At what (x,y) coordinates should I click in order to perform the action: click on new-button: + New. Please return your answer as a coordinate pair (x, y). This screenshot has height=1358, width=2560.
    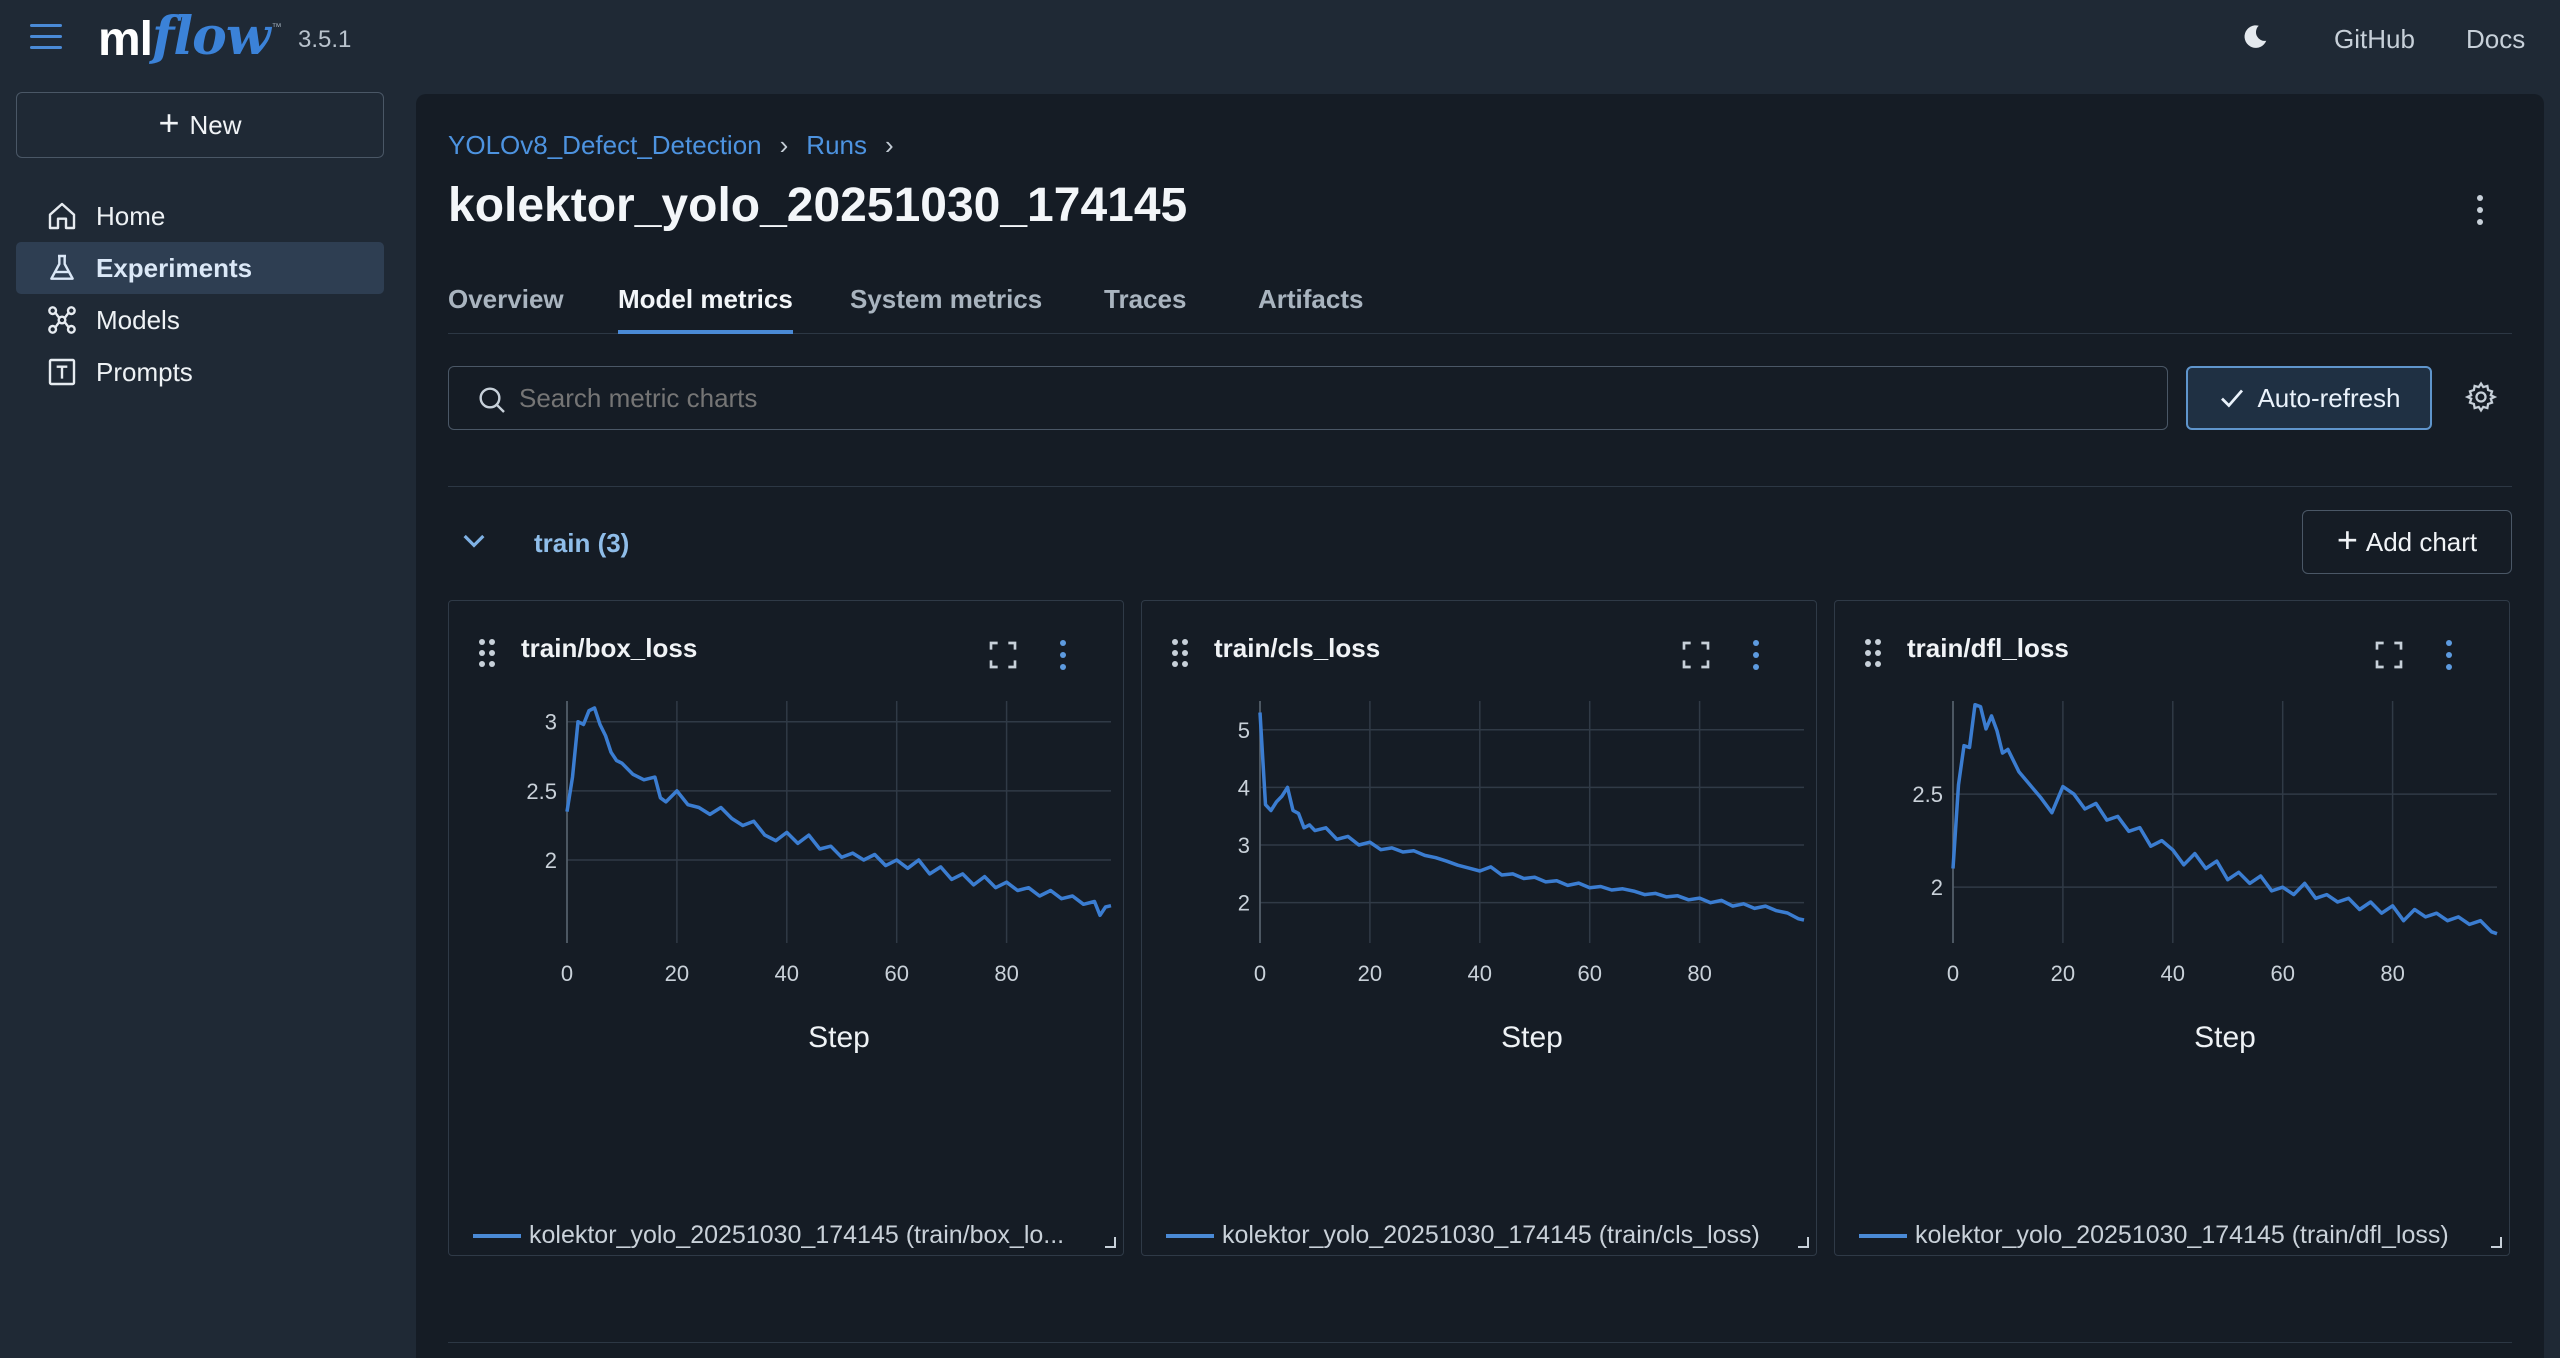
    Looking at the image, I should click on (200, 125).